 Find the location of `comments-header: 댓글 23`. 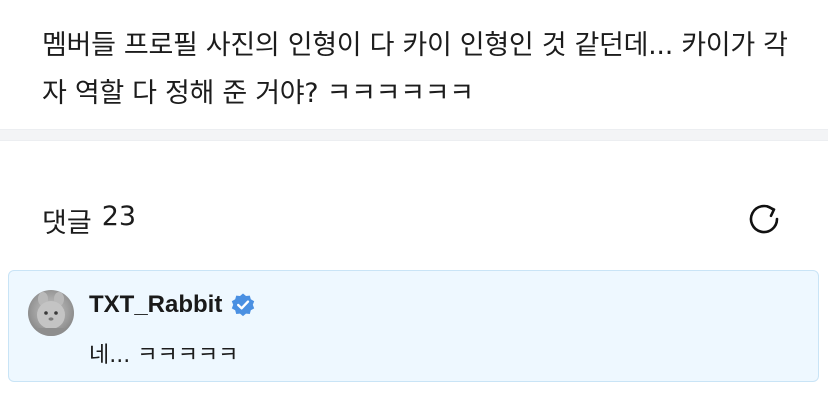

comments-header: 댓글 23 is located at coordinates (414, 220).